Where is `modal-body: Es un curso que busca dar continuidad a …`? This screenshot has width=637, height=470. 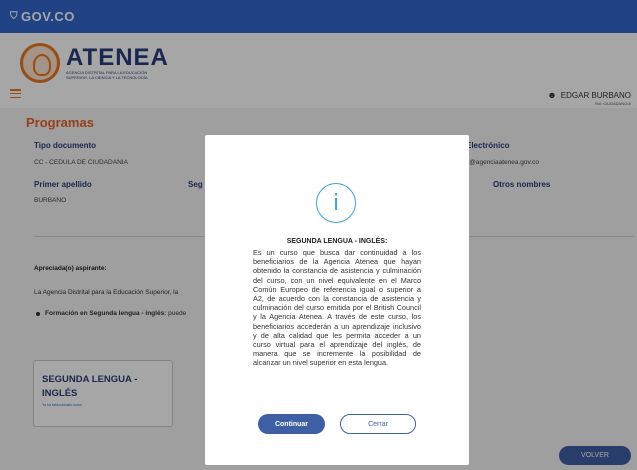
modal-body: Es un curso que busca dar continuidad a … is located at coordinates (337, 308).